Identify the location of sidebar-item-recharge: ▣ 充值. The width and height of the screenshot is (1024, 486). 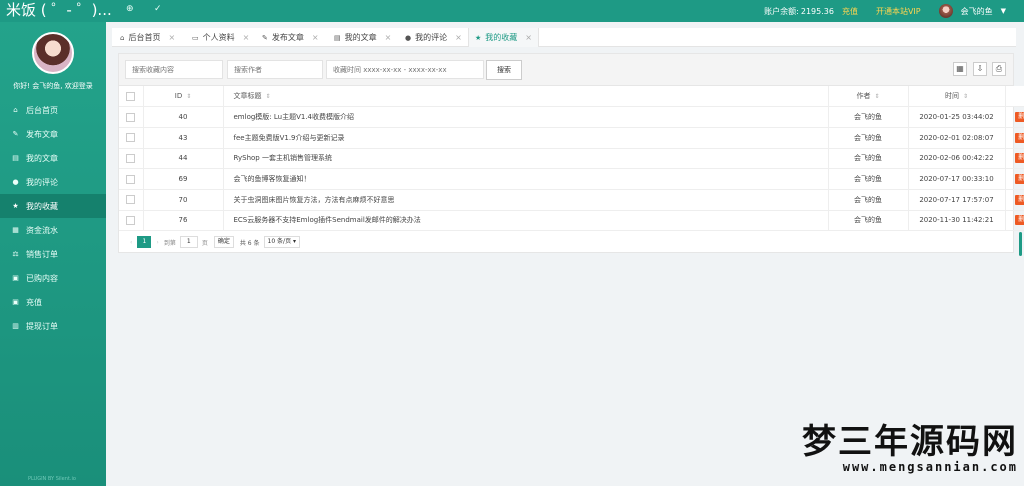
(53, 302).